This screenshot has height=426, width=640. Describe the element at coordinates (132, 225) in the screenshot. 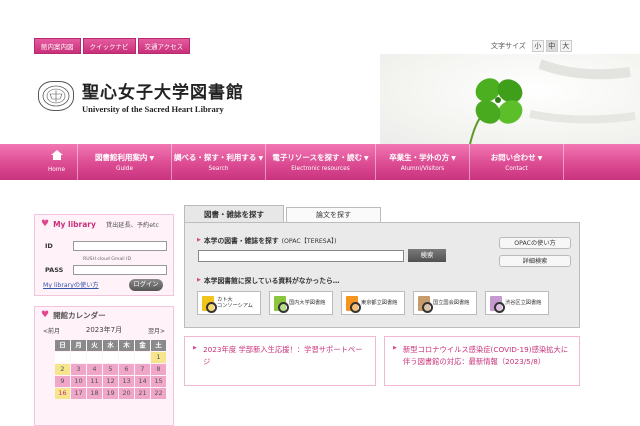

I see `my-library-subtitle: 貸出延長、予約etc` at that location.